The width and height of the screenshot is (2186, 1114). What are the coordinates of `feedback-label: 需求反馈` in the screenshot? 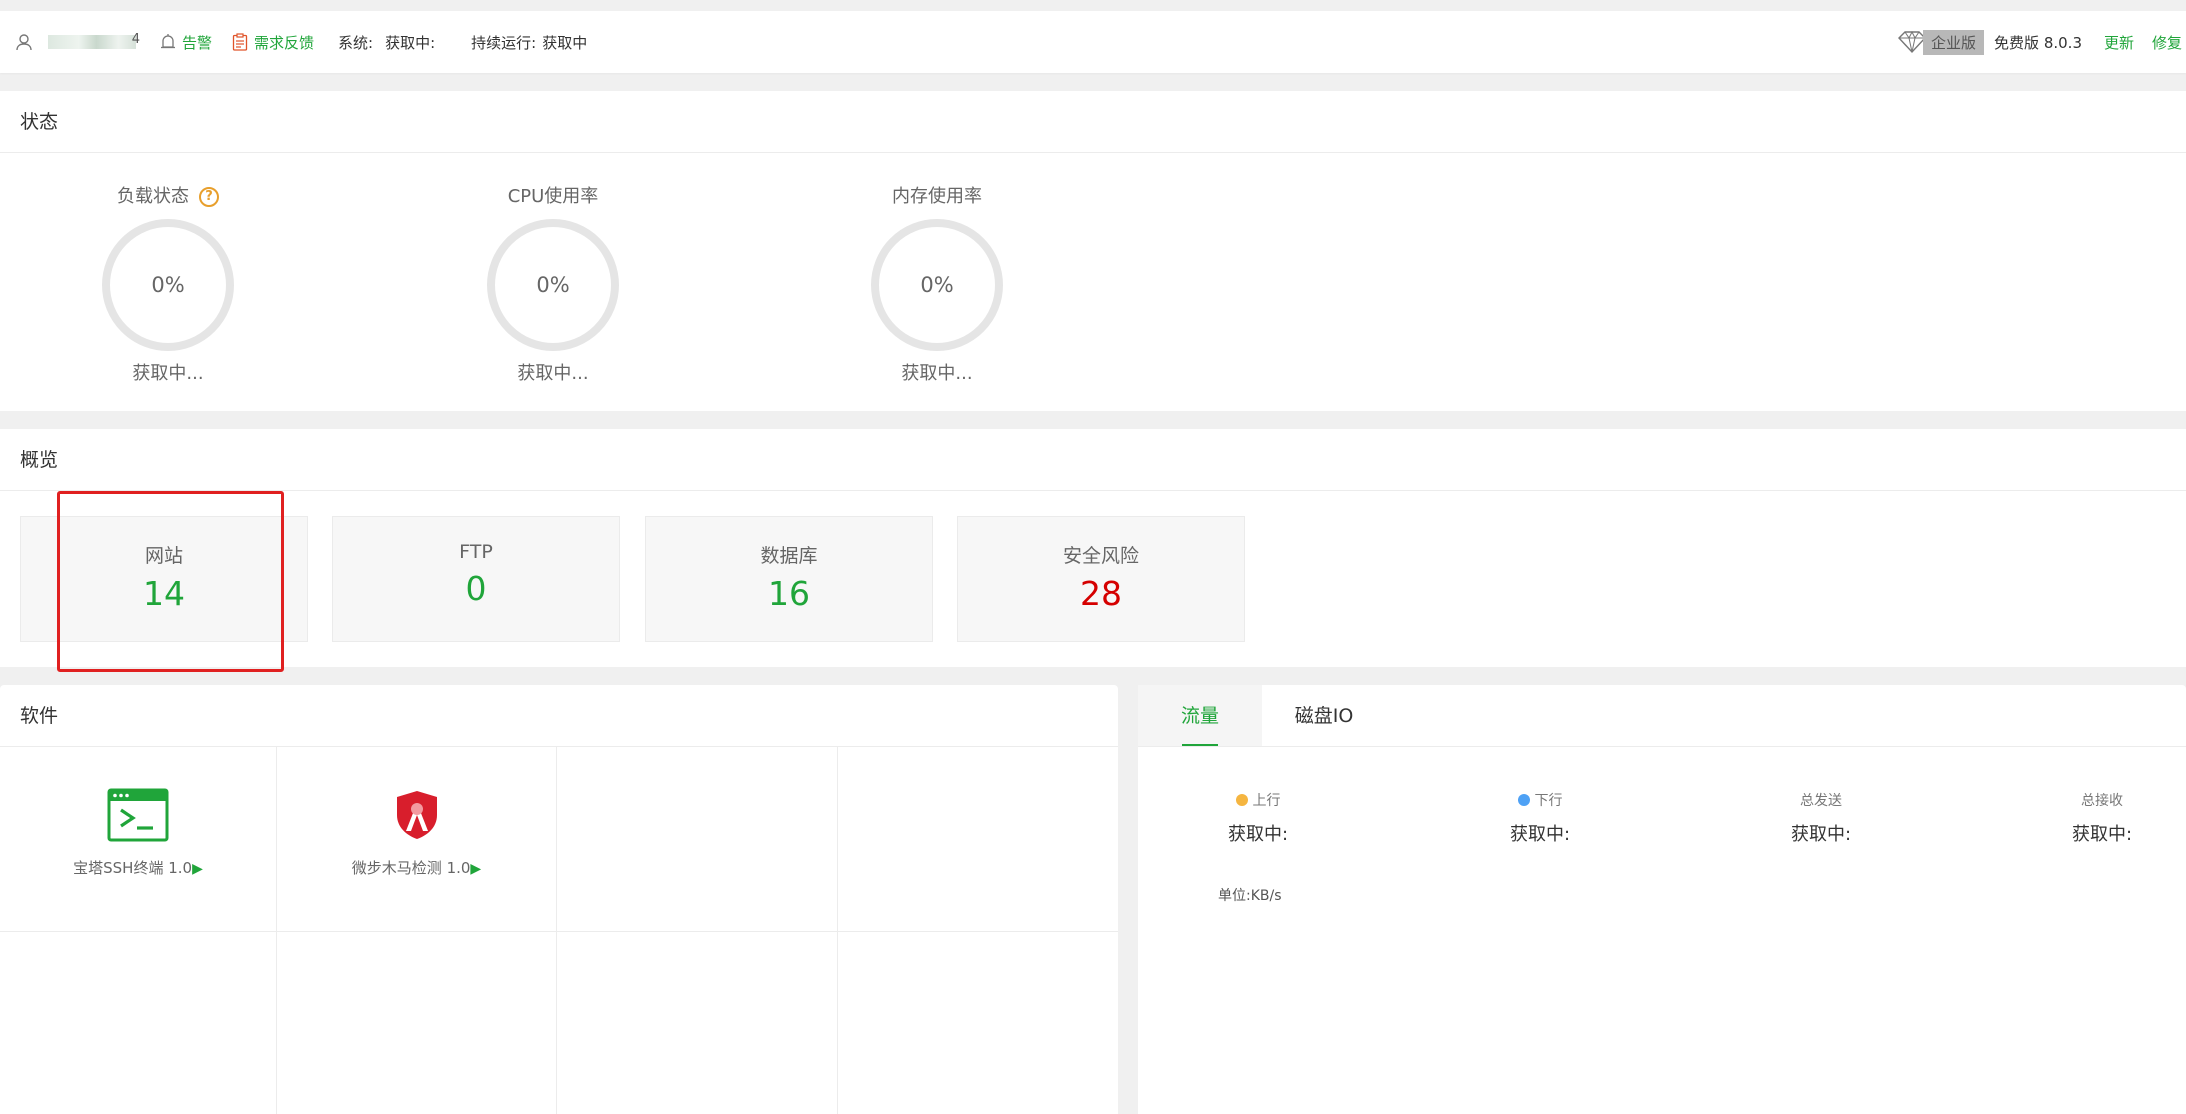 It's located at (284, 42).